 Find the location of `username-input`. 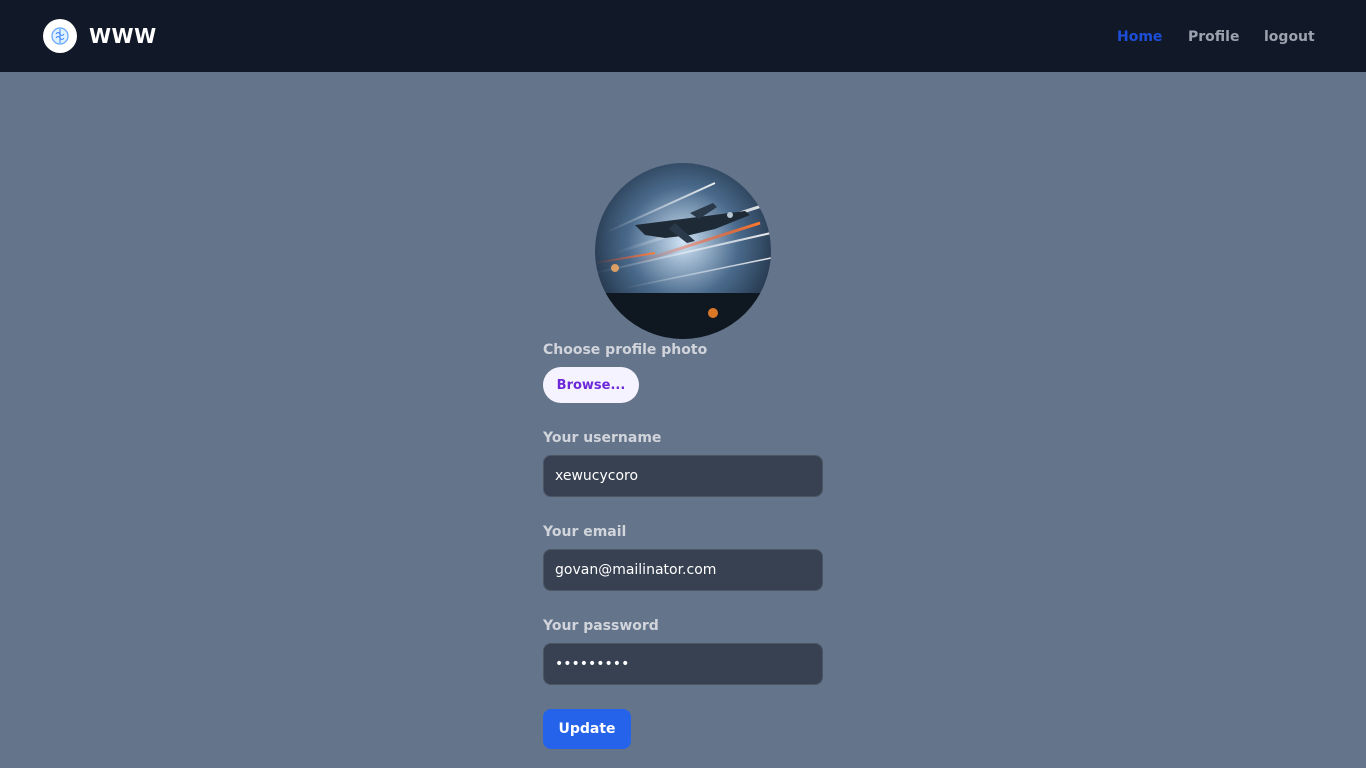

username-input is located at coordinates (683, 476).